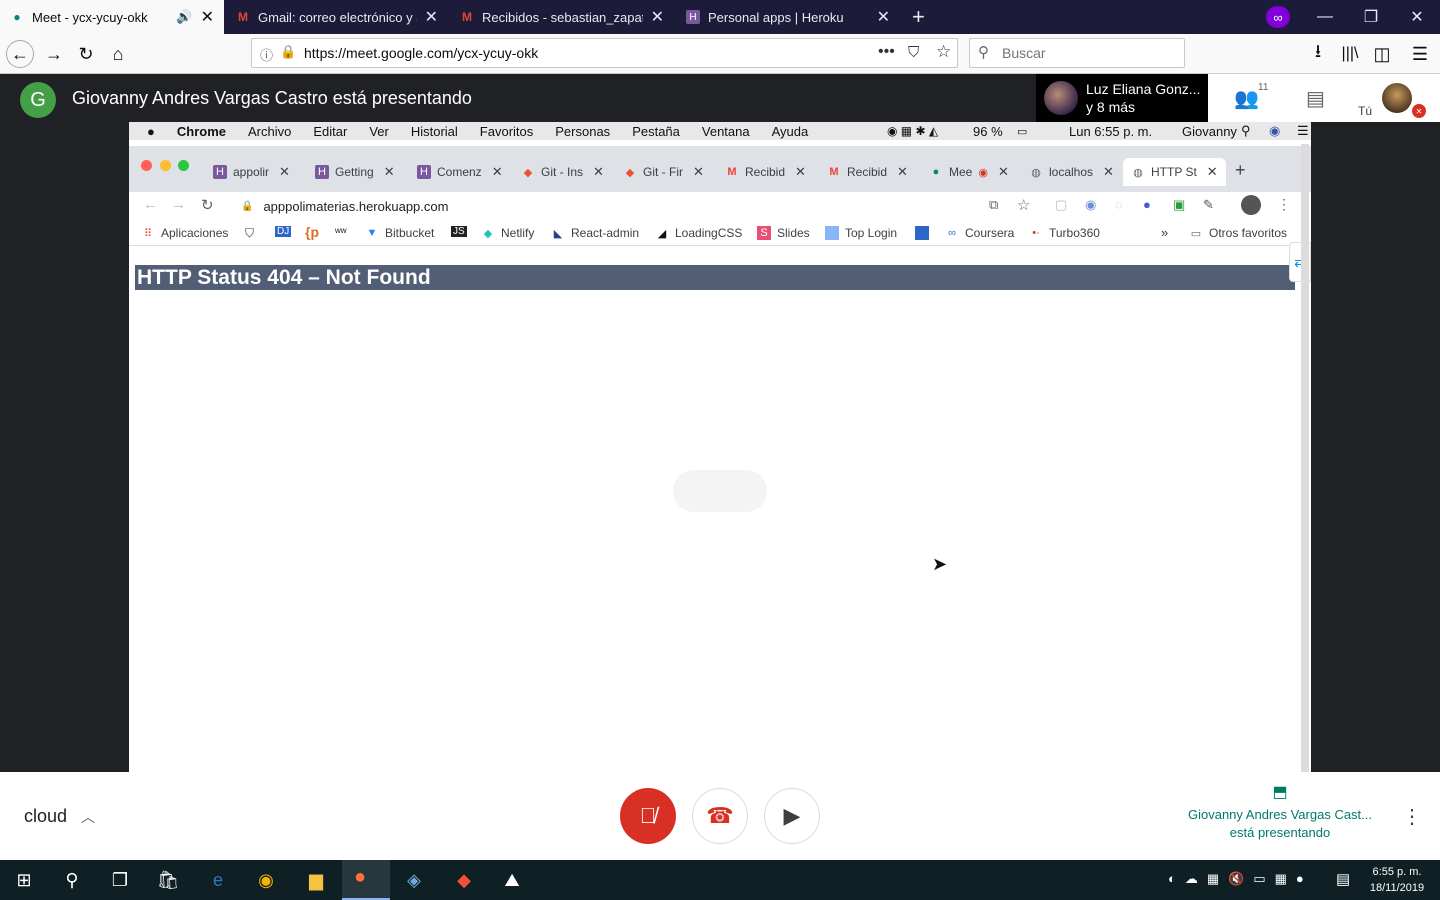 This screenshot has height=900, width=1440. I want to click on chrome-tab-active: ◍ HTTP St ✕, so click(1174, 172).